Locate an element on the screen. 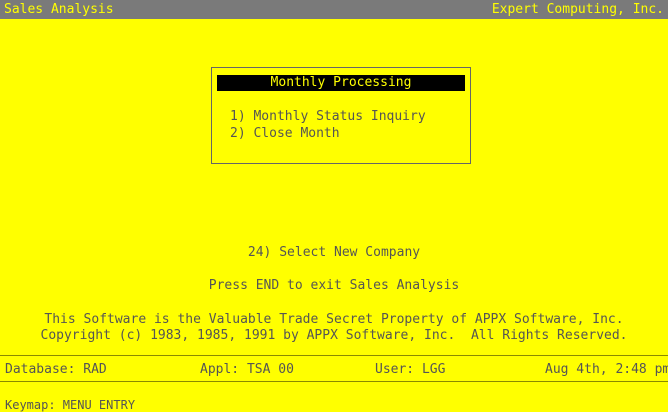 The height and width of the screenshot is (412, 668). status-application: Appl: TSA 00 is located at coordinates (247, 369).